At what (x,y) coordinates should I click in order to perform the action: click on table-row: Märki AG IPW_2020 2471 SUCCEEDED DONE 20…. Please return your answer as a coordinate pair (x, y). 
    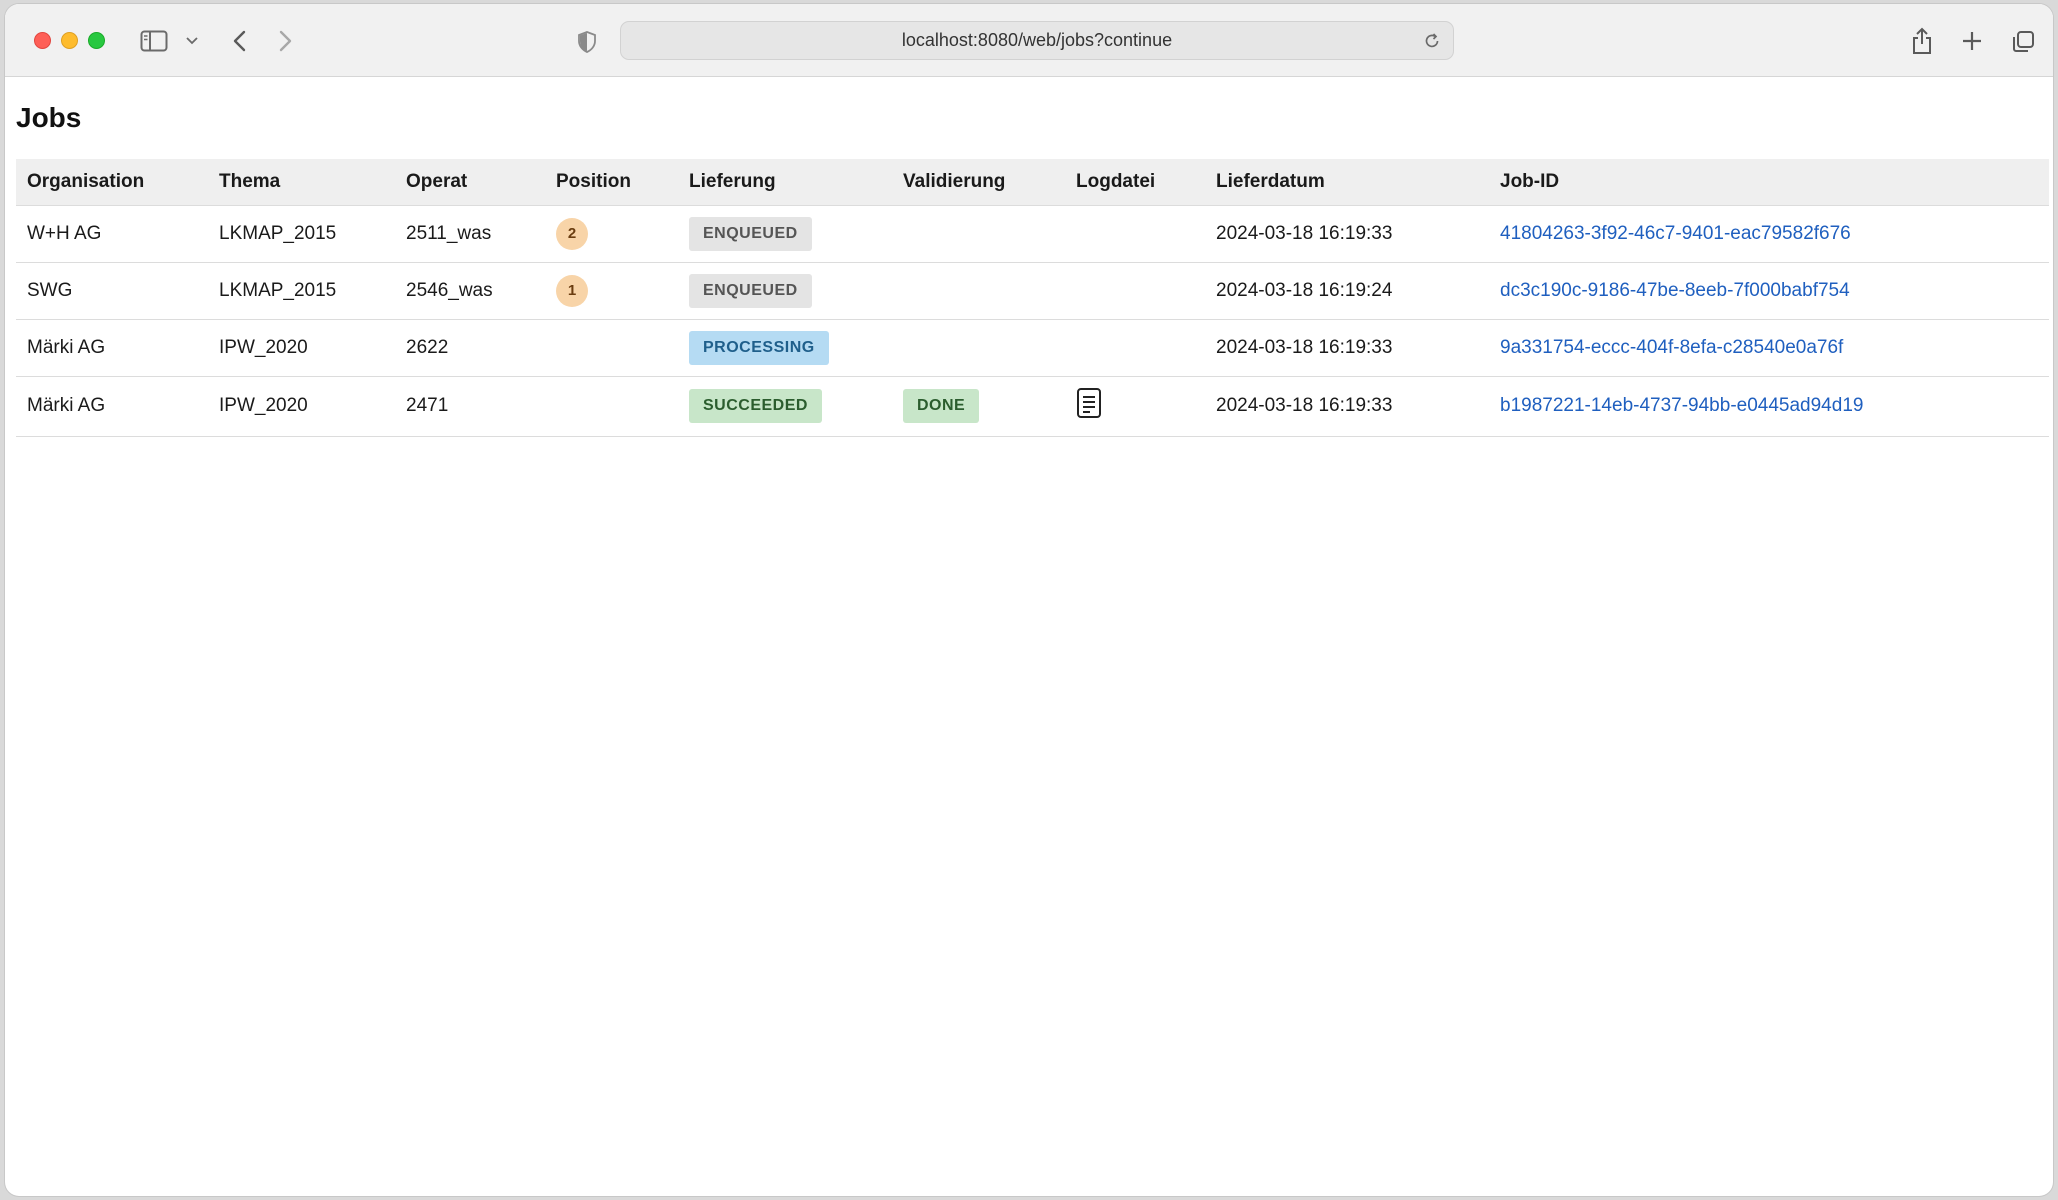
    Looking at the image, I should click on (1032, 406).